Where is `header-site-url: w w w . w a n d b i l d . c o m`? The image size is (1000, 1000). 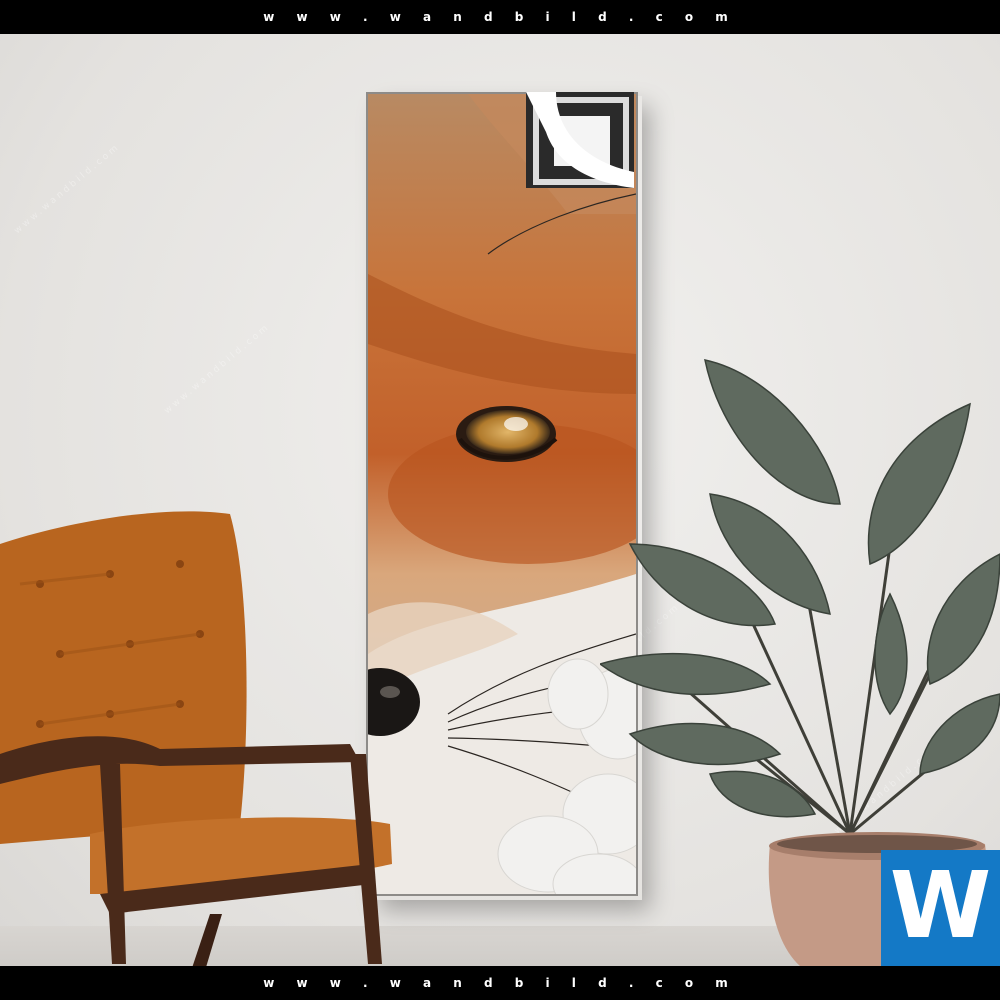
header-site-url: w w w . w a n d b i l d . c o m is located at coordinates (500, 17).